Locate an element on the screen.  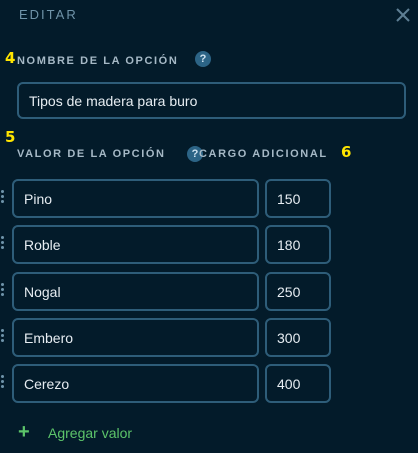
step-marker-4: 4 is located at coordinates (10, 58).